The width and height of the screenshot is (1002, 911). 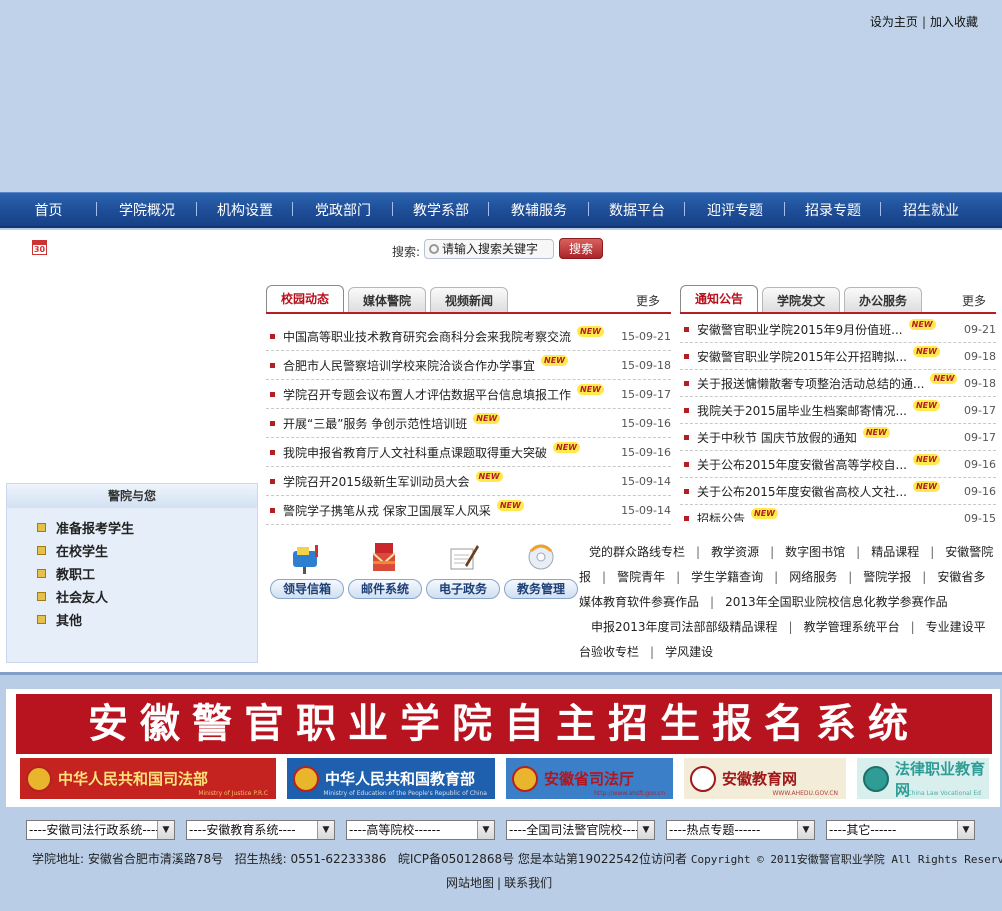 What do you see at coordinates (48, 210) in the screenshot?
I see `nav-item-home: 首页` at bounding box center [48, 210].